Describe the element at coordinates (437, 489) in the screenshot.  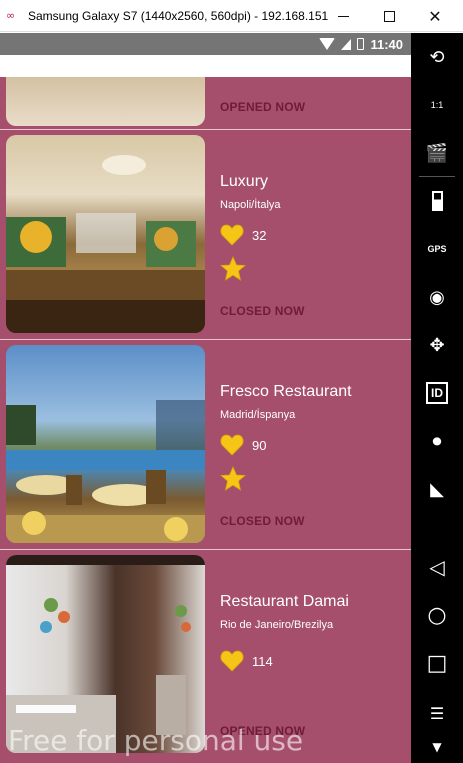
I see `cast-icon: ◣` at that location.